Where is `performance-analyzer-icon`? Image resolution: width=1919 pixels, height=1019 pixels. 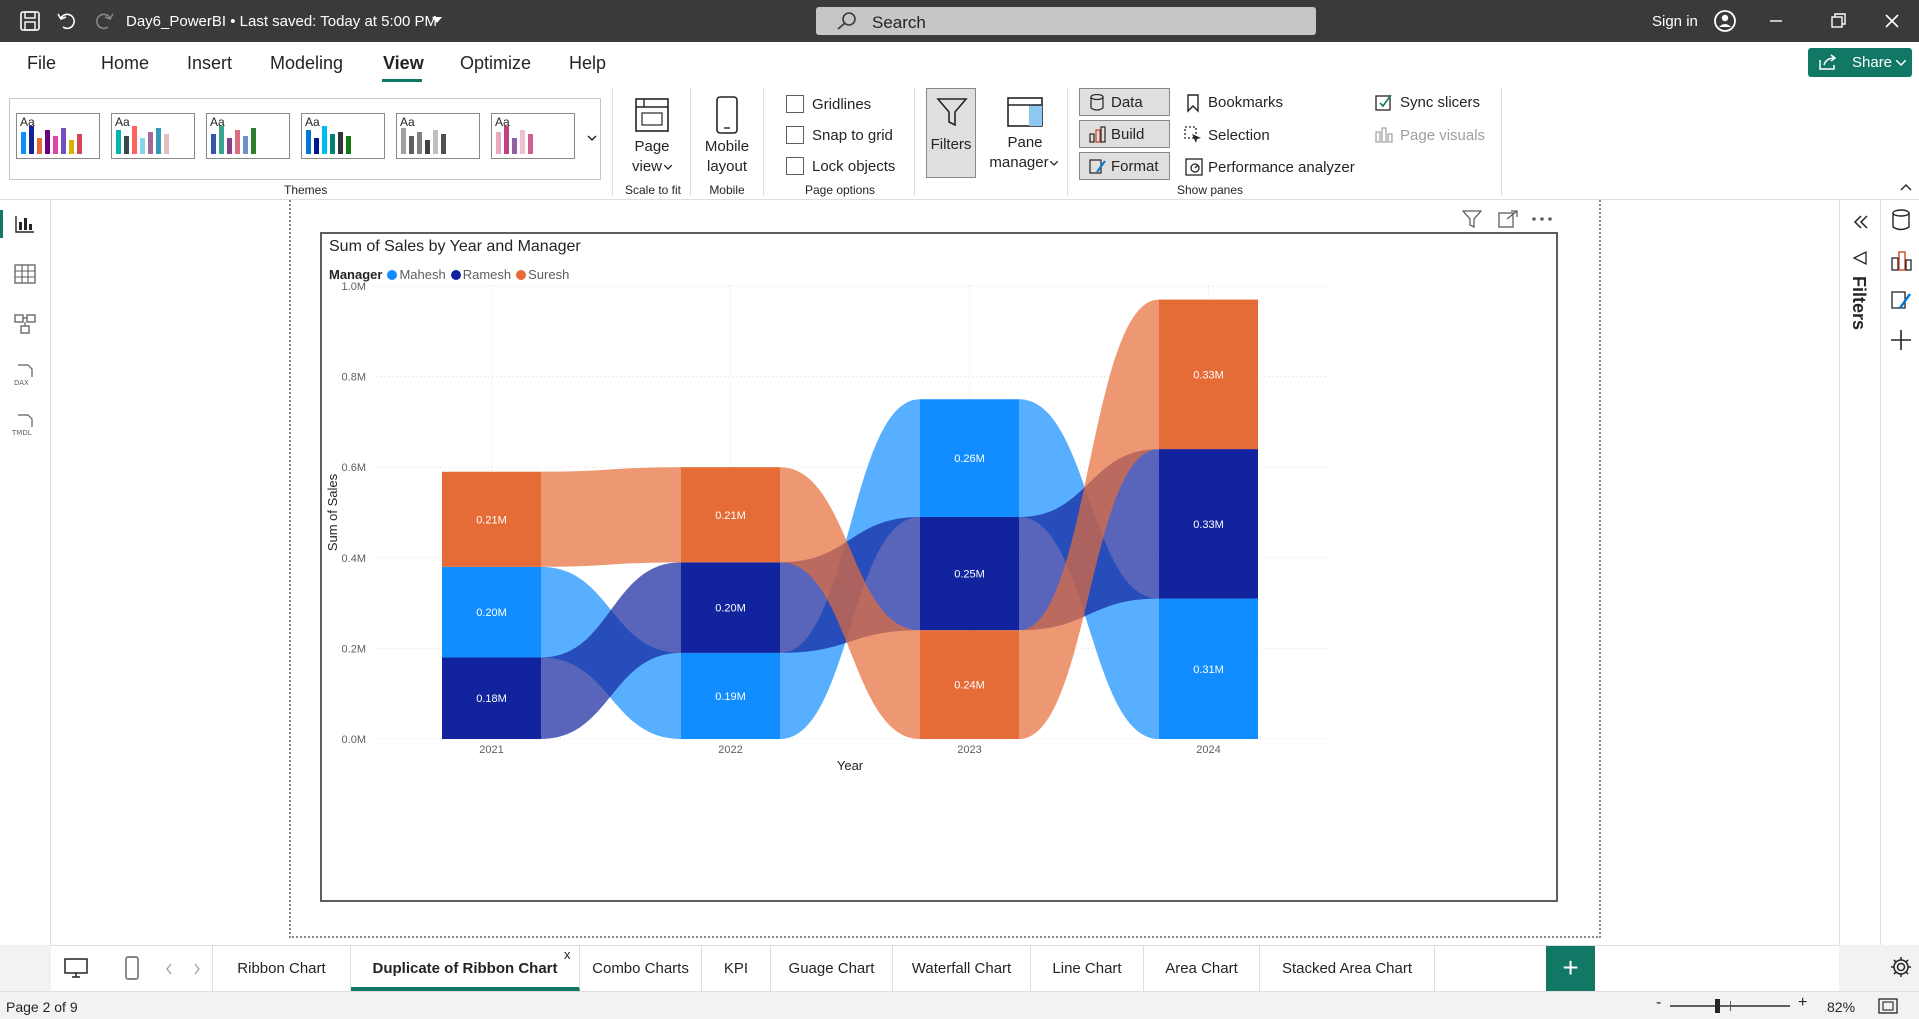
performance-analyzer-icon is located at coordinates (1194, 167).